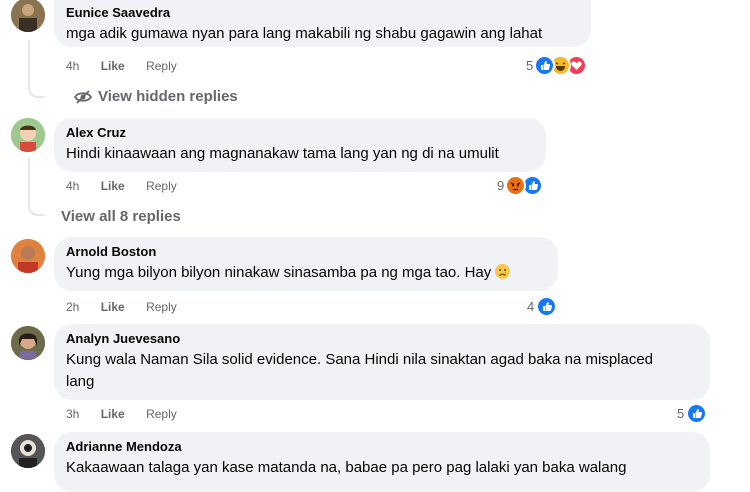 This screenshot has height=492, width=750. Describe the element at coordinates (503, 271) in the screenshot. I see `sad-face-icon` at that location.